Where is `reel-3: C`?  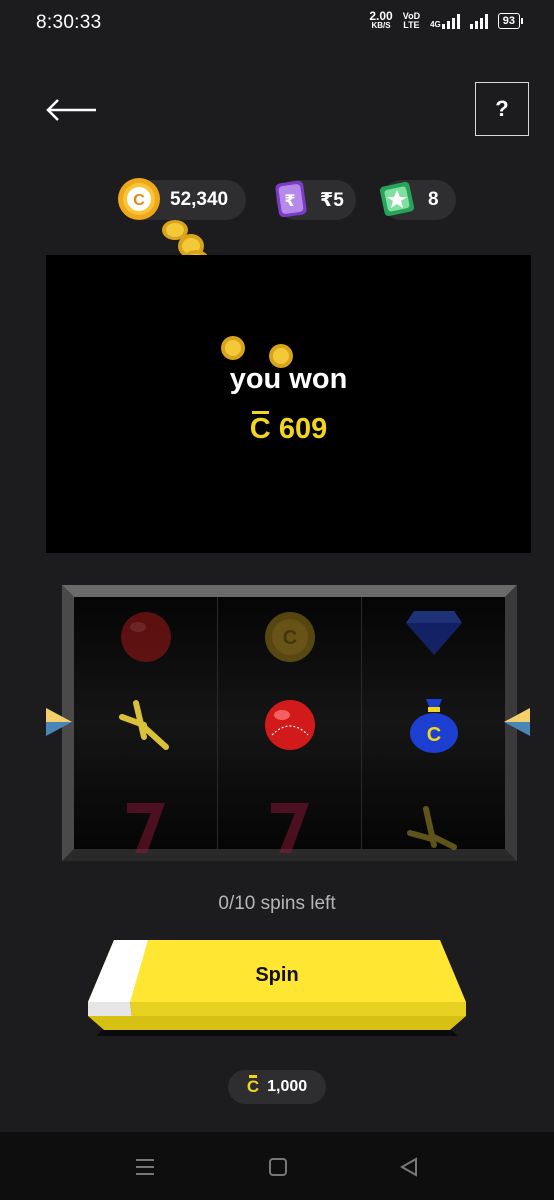
reel-3: C is located at coordinates (433, 723).